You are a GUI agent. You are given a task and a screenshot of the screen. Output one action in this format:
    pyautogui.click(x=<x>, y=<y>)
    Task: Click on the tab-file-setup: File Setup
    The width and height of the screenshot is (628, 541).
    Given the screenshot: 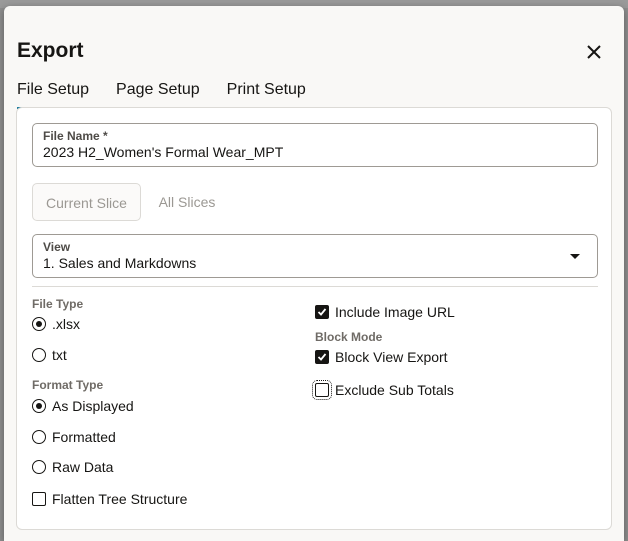 What is the action you would take?
    pyautogui.click(x=53, y=94)
    